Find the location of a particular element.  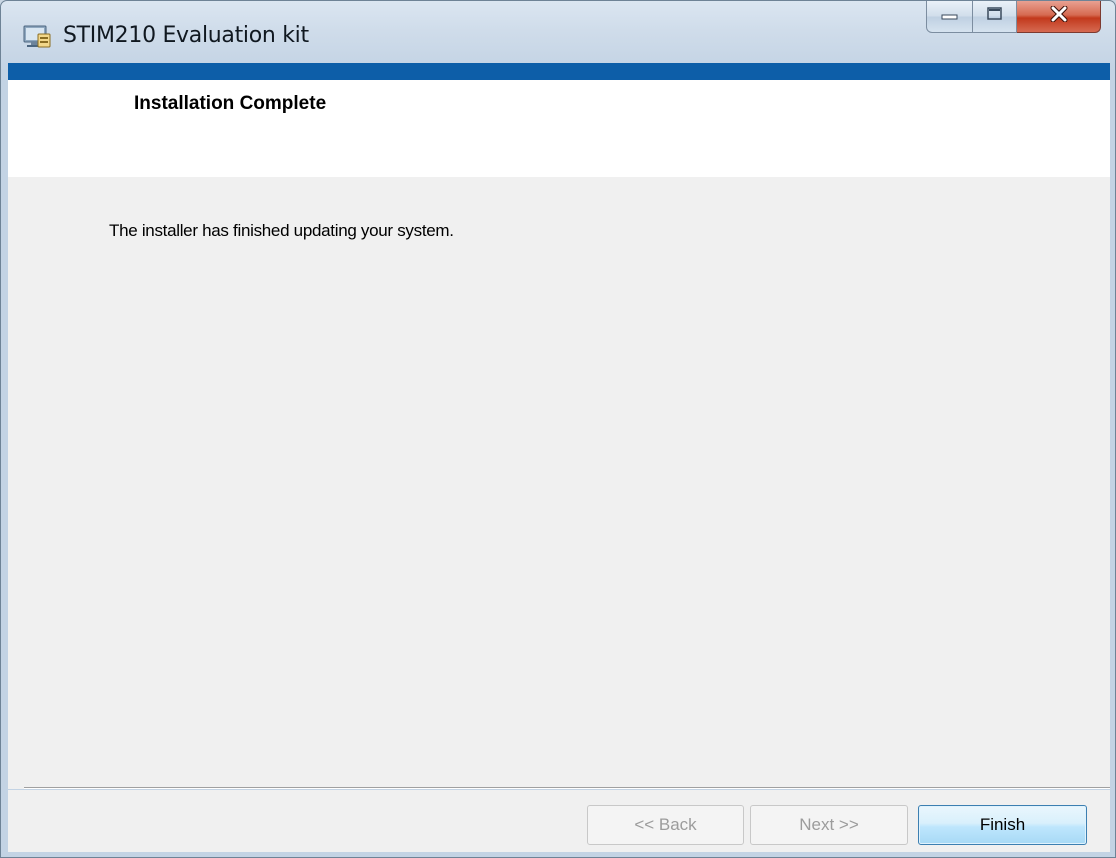

back-button: << Back is located at coordinates (665, 825).